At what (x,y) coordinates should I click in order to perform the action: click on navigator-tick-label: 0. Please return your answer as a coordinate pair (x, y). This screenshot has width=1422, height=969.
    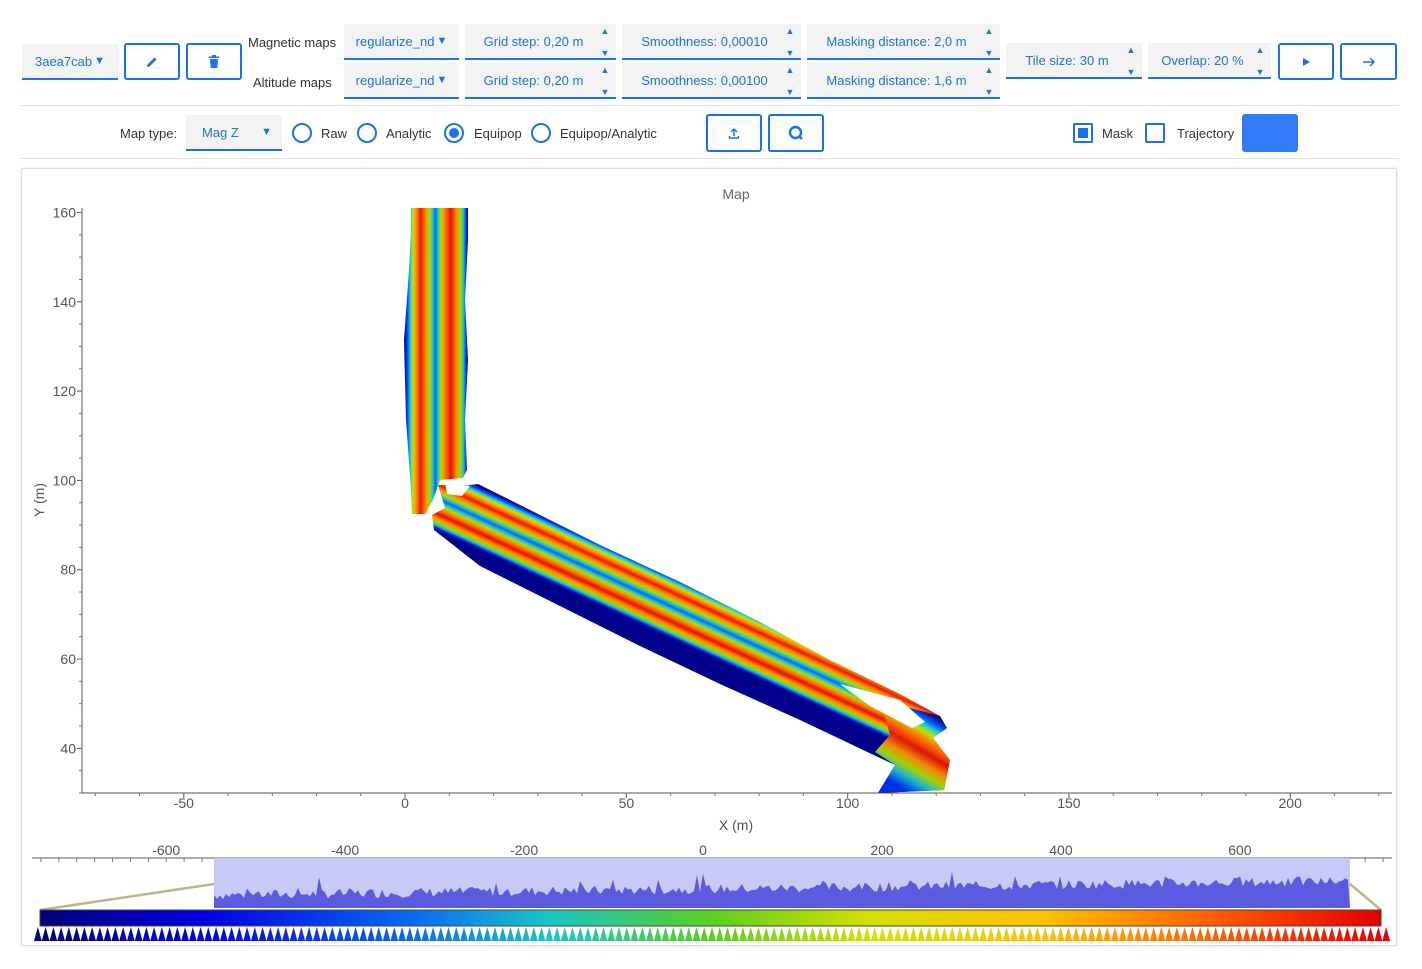
    Looking at the image, I should click on (703, 850).